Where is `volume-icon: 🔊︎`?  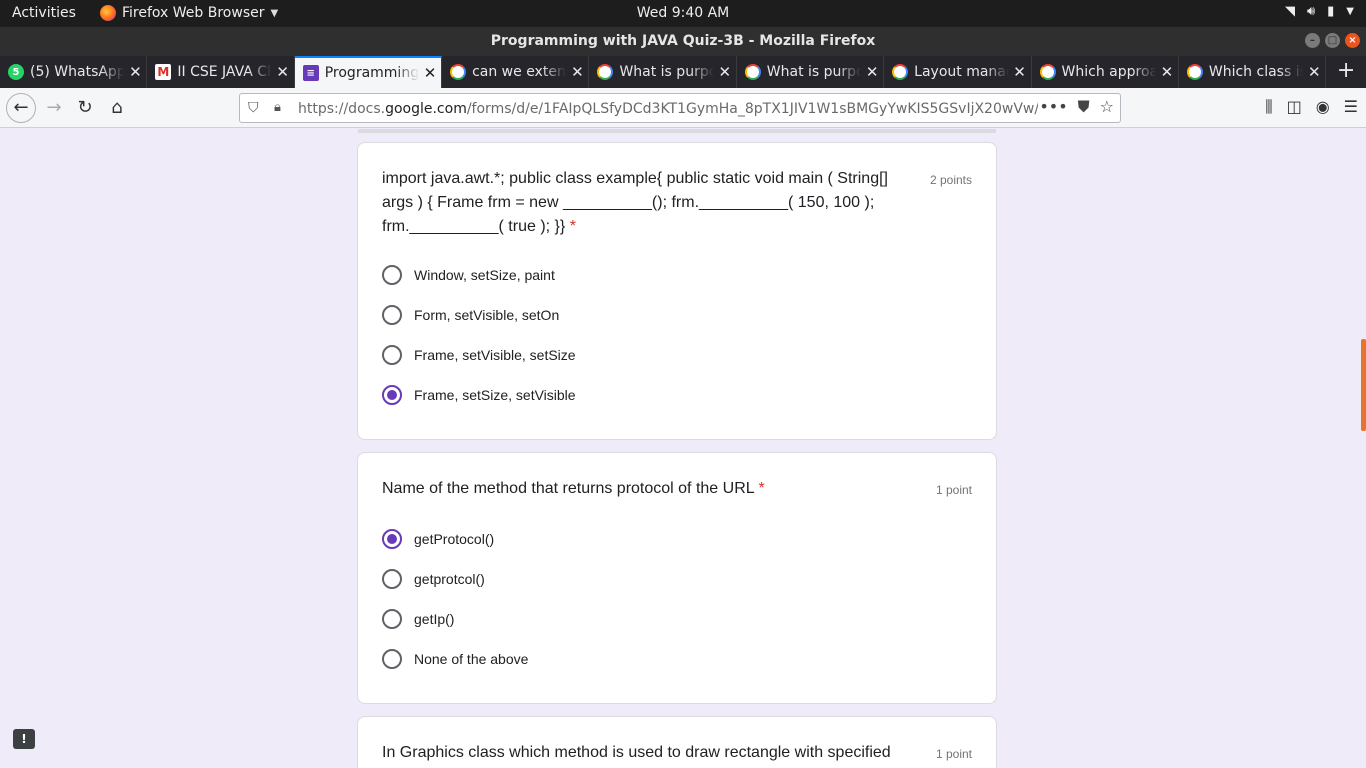
volume-icon: 🔊︎ is located at coordinates (1311, 11).